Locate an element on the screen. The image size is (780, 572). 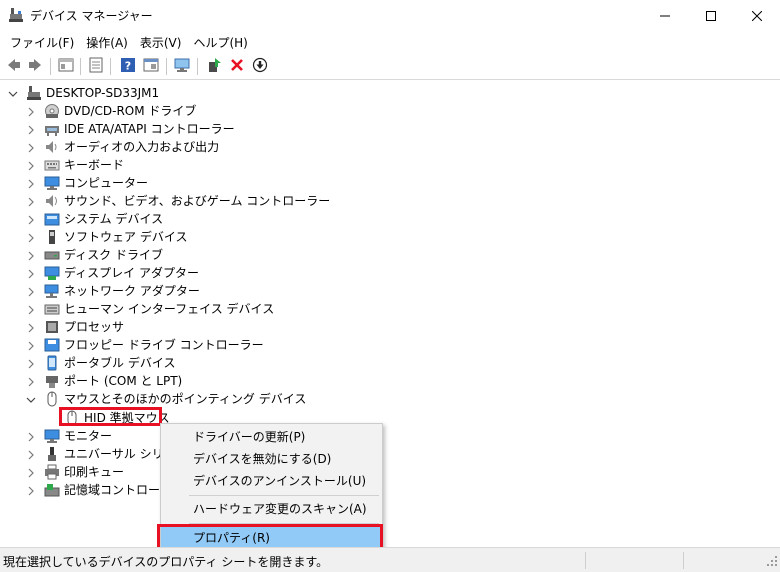
ctx-uninstall-device: デバイスのアンインストール(U) is located at coordinates (271, 481).